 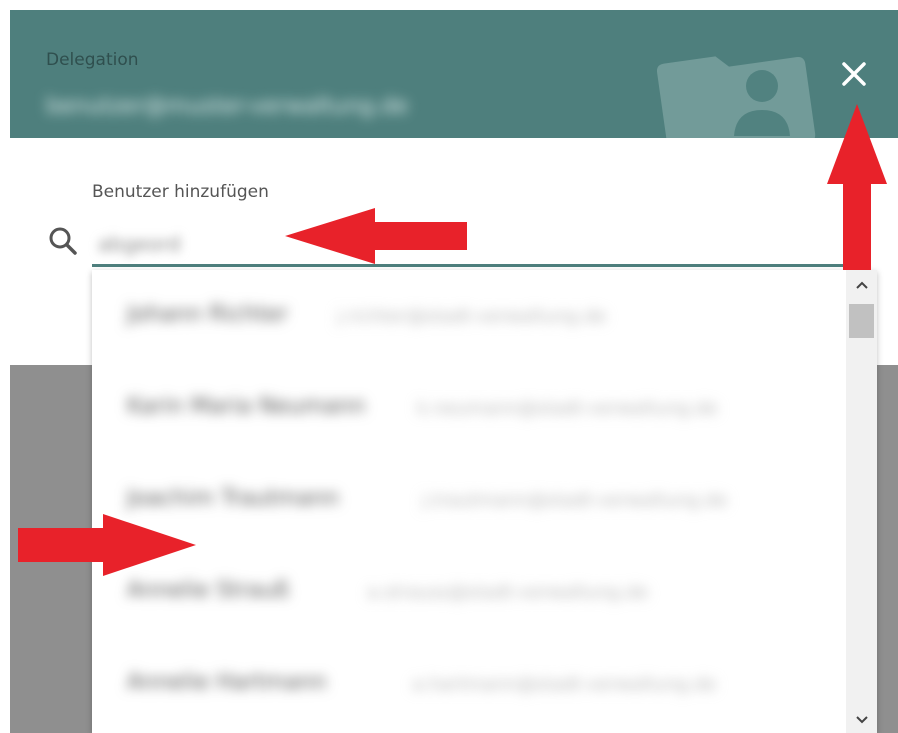 I want to click on option-name: Annelie Strauß, so click(x=208, y=590).